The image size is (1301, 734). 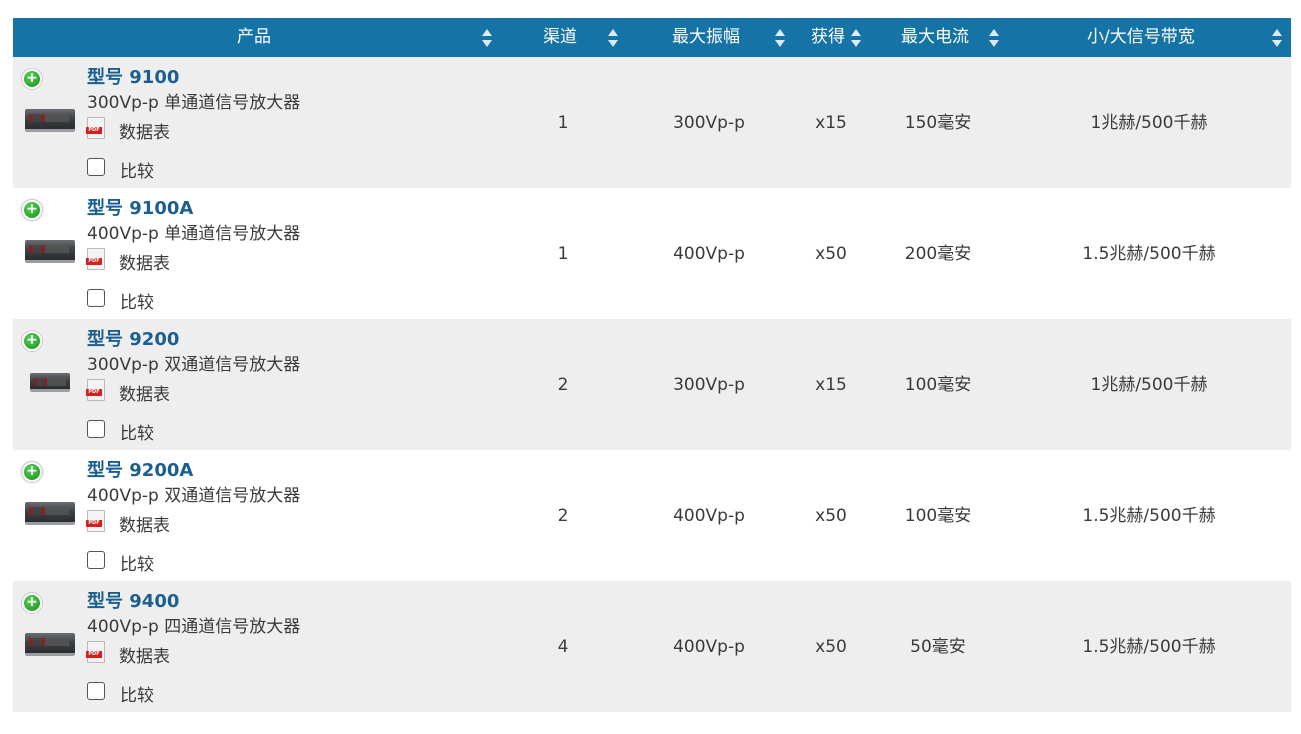 What do you see at coordinates (938, 123) in the screenshot?
I see `max-current-value: 150毫安` at bounding box center [938, 123].